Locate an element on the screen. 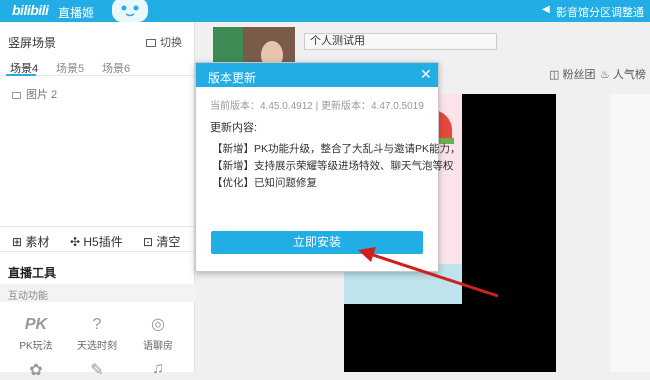 The width and height of the screenshot is (650, 380). notice-label: 影音馆分区调整通 is located at coordinates (600, 13).